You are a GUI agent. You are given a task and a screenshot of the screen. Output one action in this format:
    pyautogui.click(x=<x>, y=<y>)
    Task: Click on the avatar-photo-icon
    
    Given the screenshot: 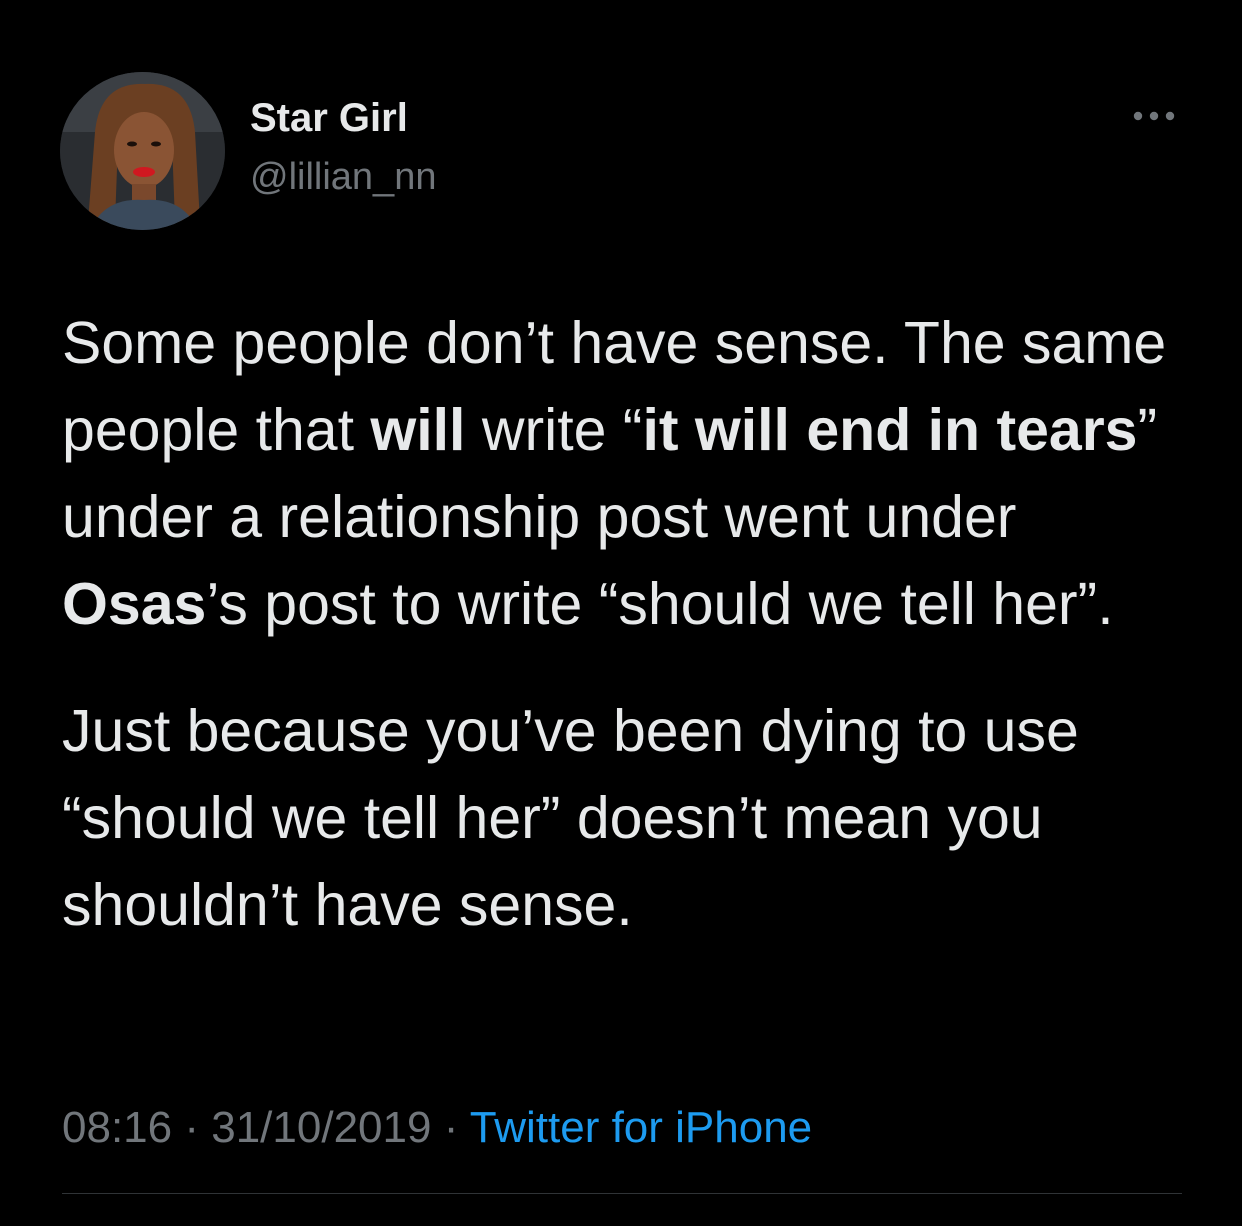 What is the action you would take?
    pyautogui.click(x=142, y=151)
    